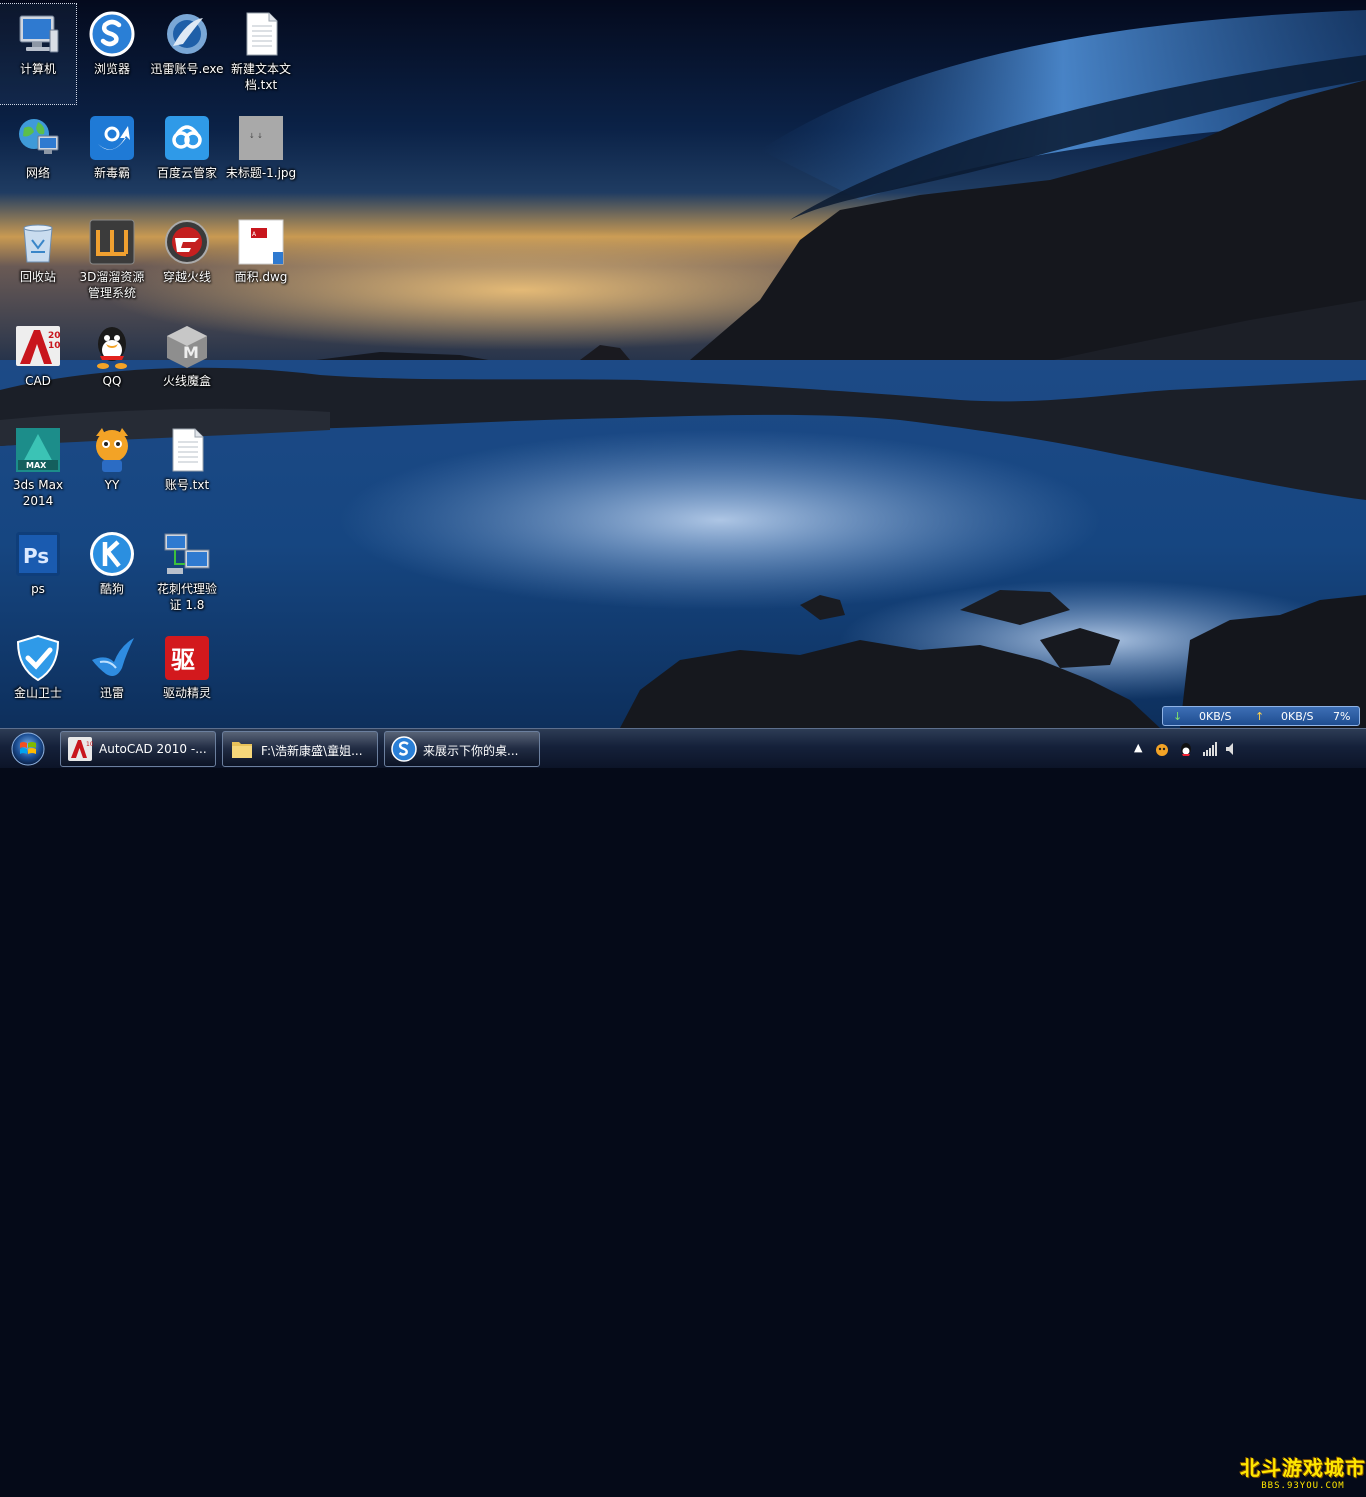 This screenshot has width=1366, height=1497. What do you see at coordinates (186, 693) in the screenshot?
I see `desktop-icon-label: 驱动精灵` at bounding box center [186, 693].